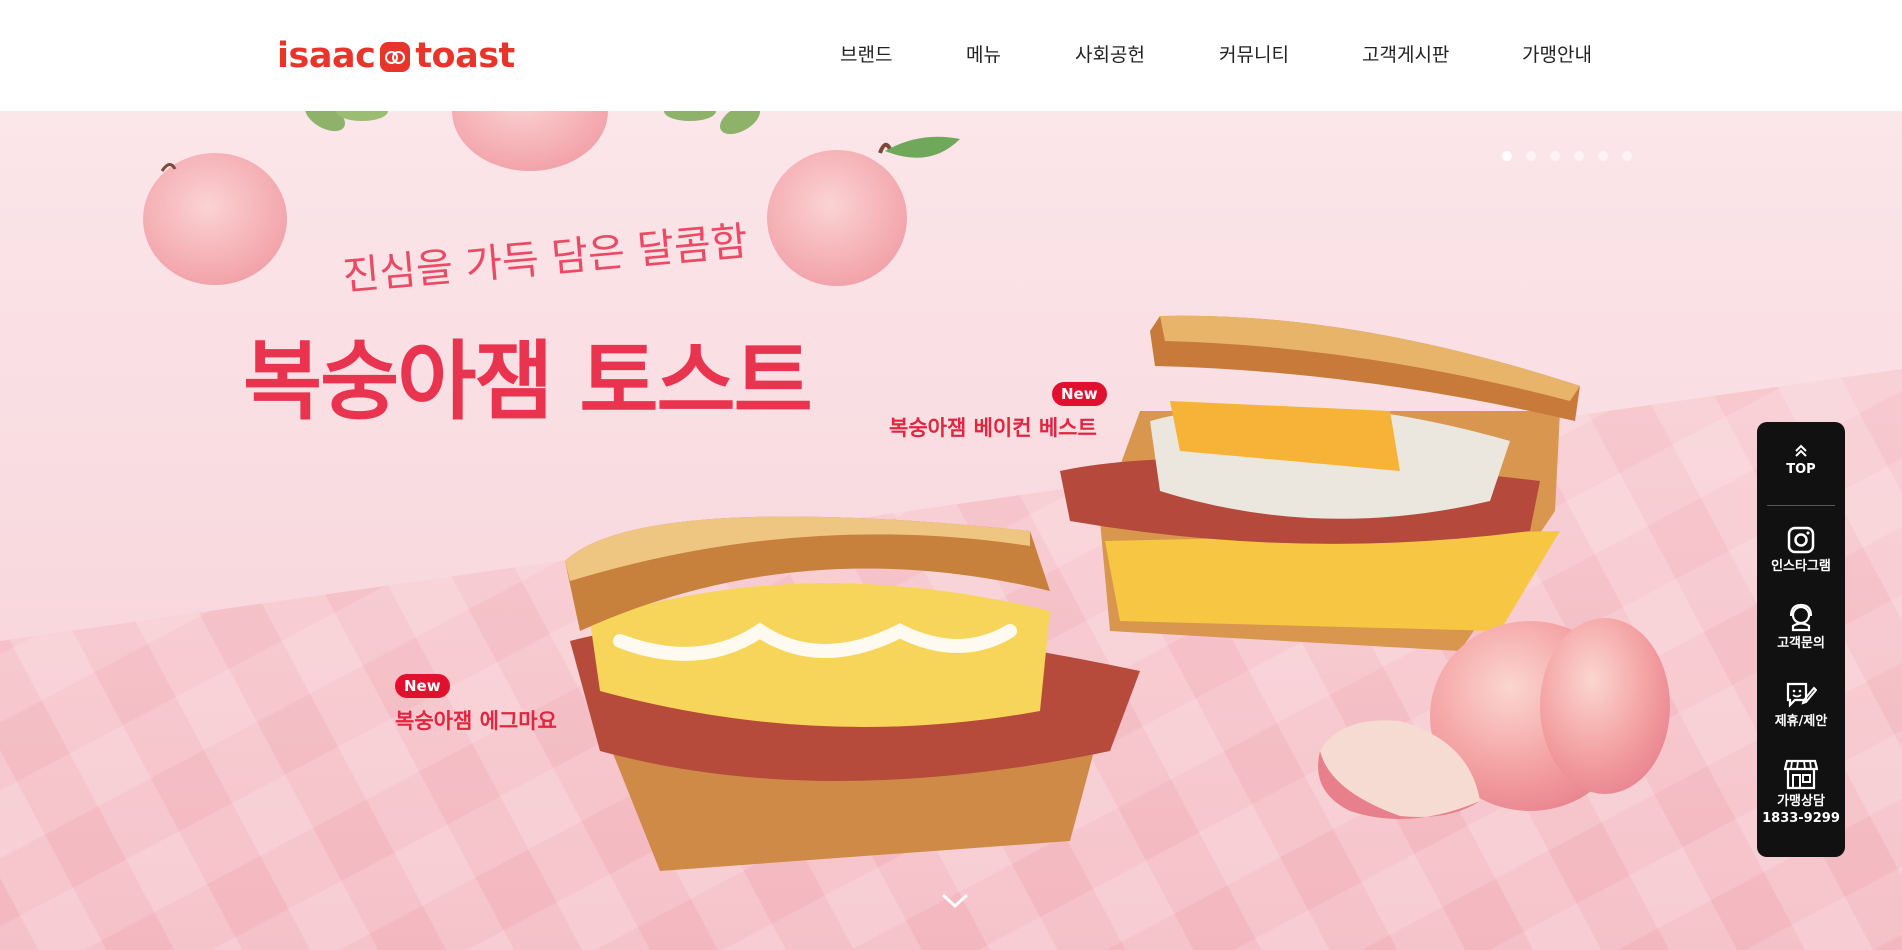  Describe the element at coordinates (1801, 566) in the screenshot. I see `instagram-label: 인스타그램` at that location.